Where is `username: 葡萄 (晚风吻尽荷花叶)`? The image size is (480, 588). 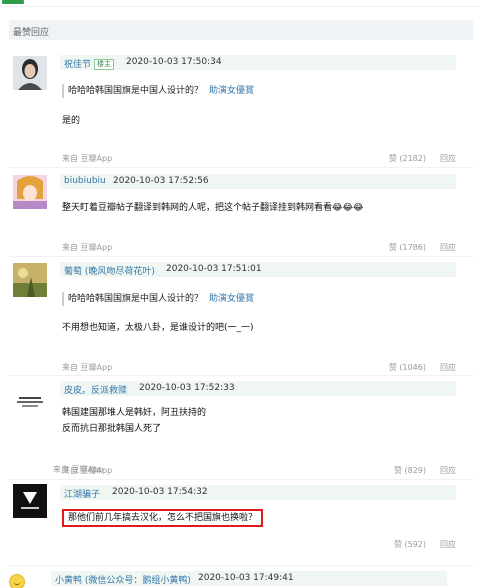
username: 葡萄 (晚风吻尽荷花叶) is located at coordinates (109, 270).